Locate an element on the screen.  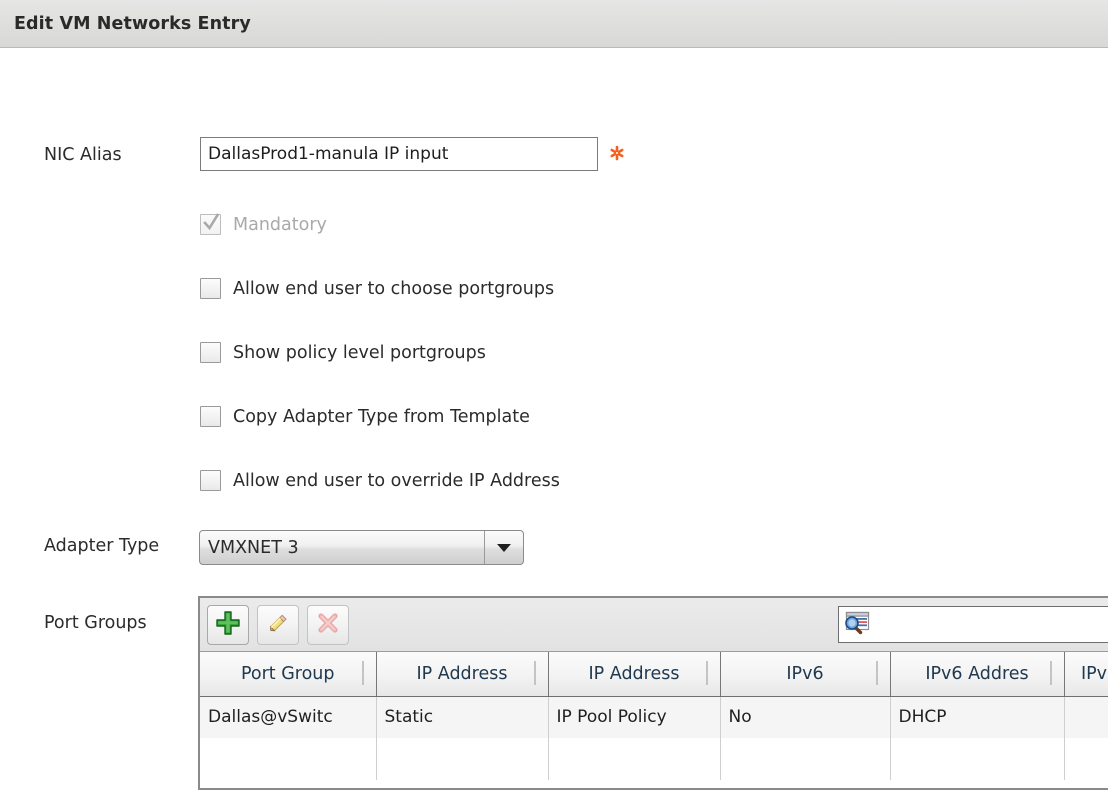
column-header-ip-address-1: IP Address is located at coordinates (462, 674).